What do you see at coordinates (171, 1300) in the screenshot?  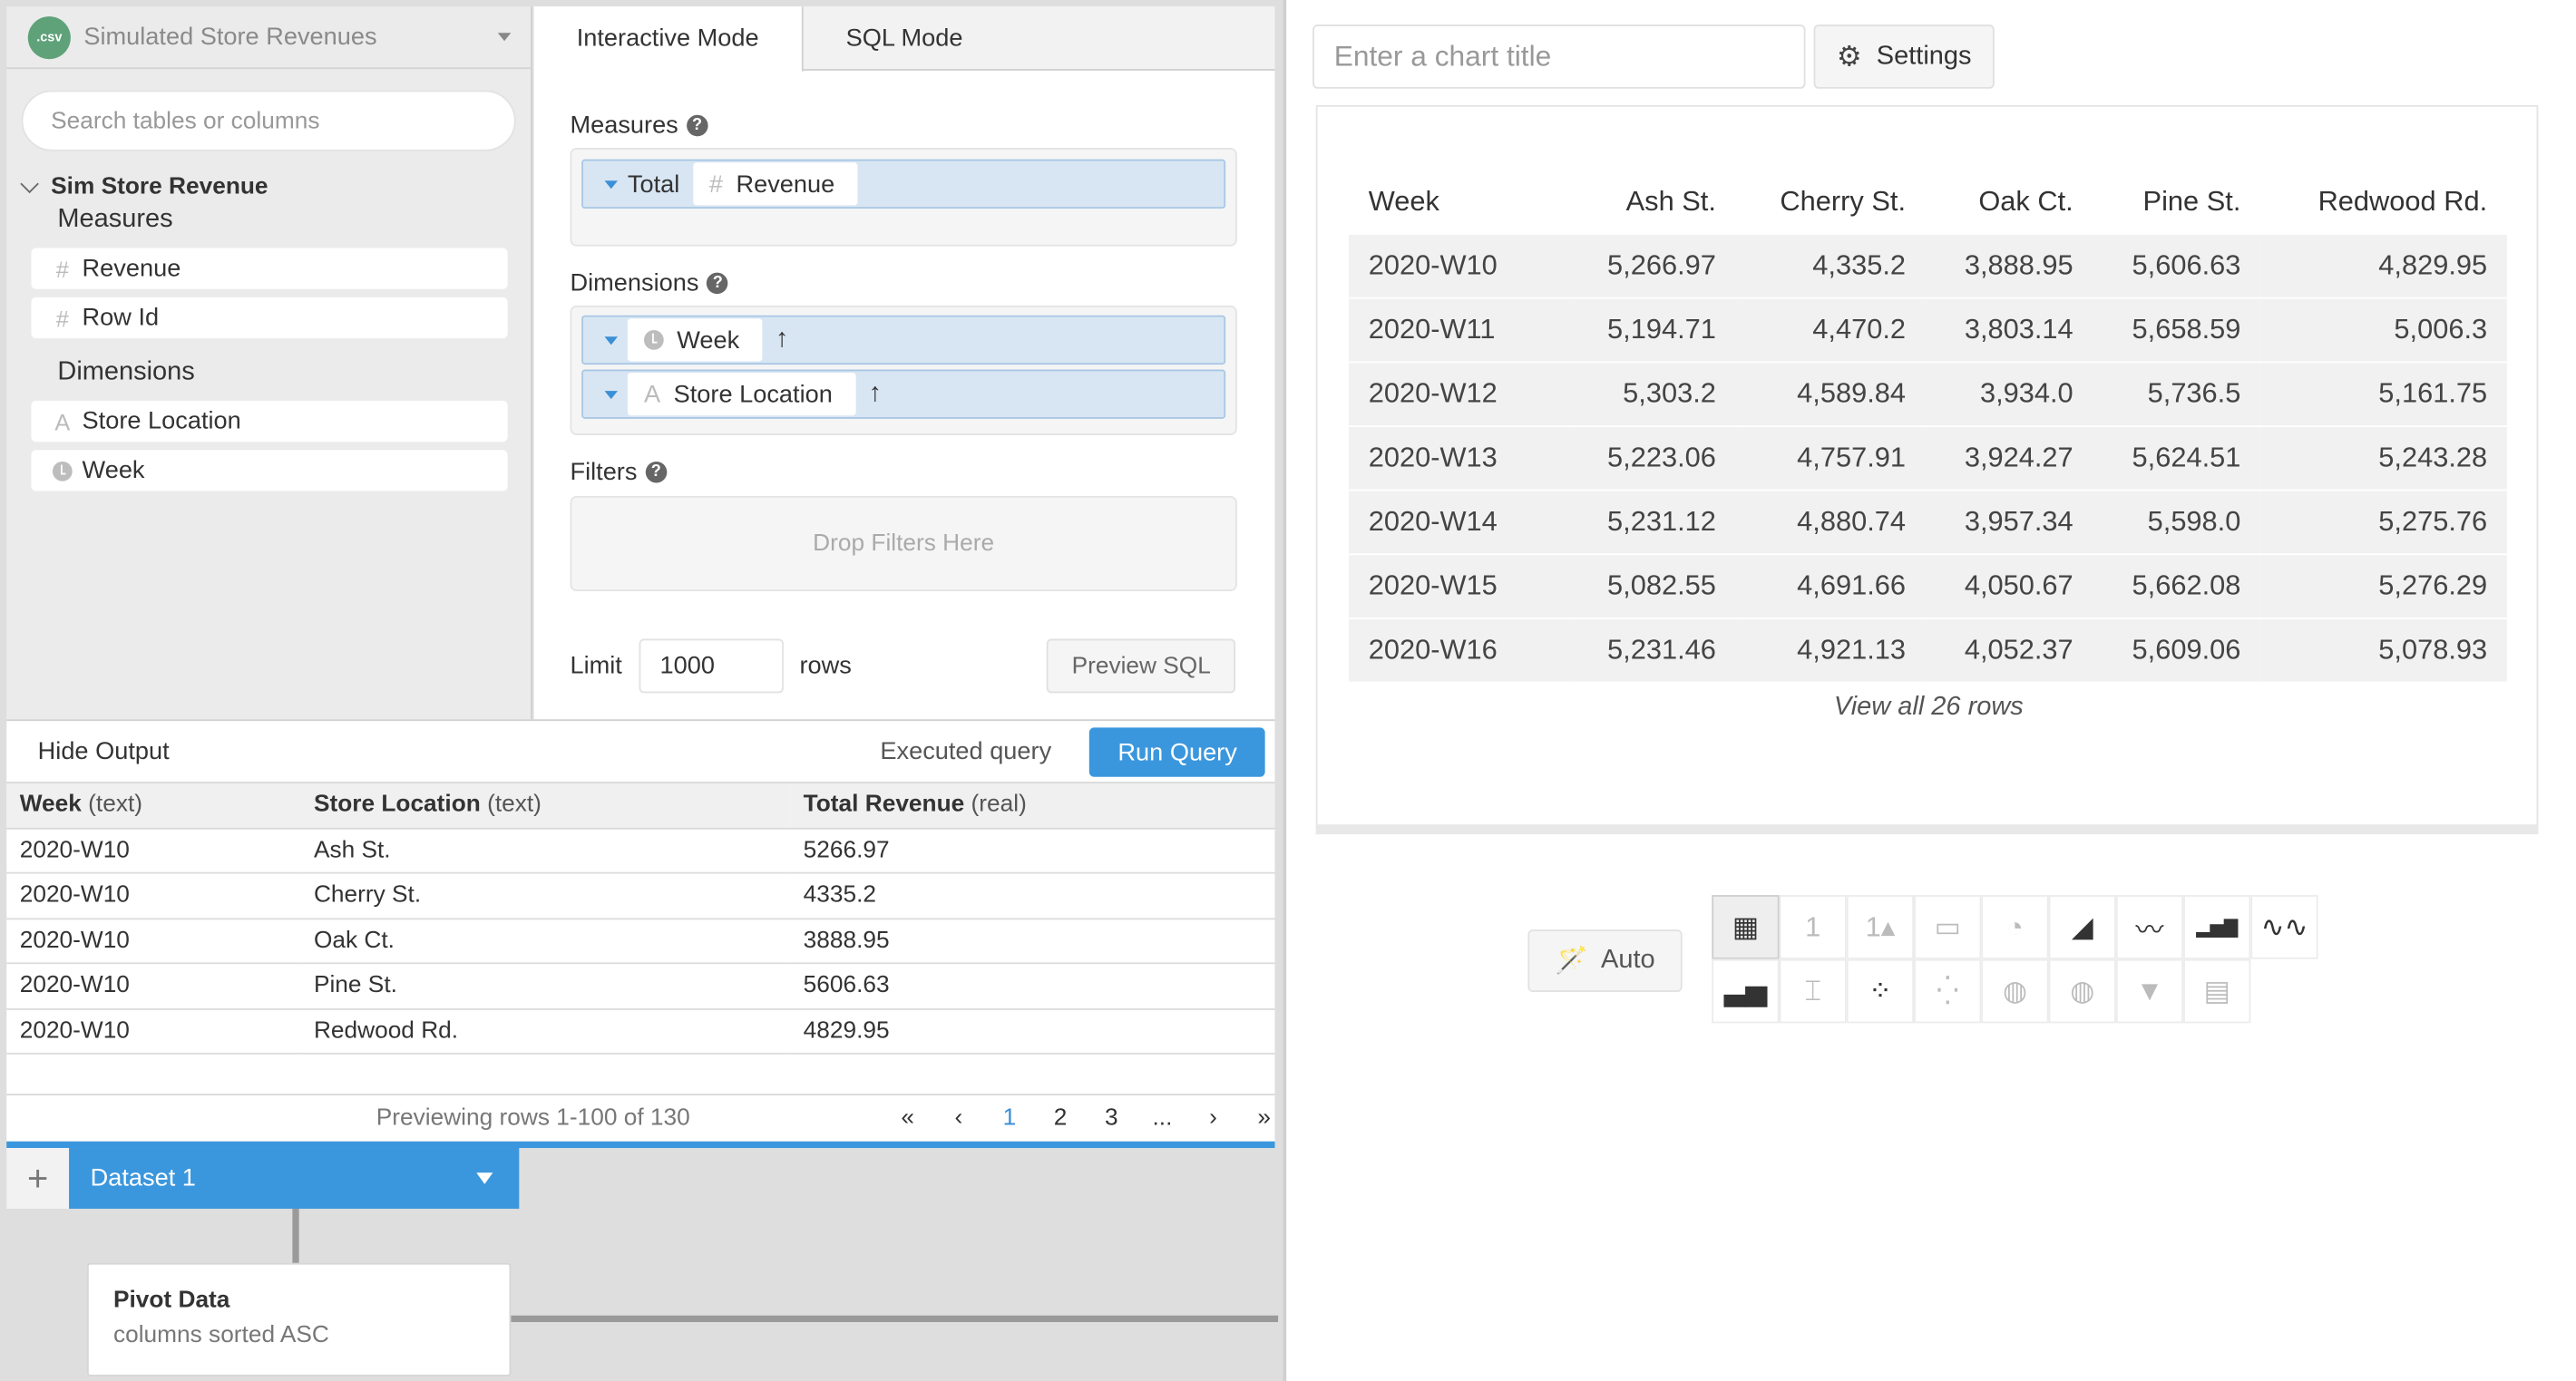 I see `step-title: Pivot Data` at bounding box center [171, 1300].